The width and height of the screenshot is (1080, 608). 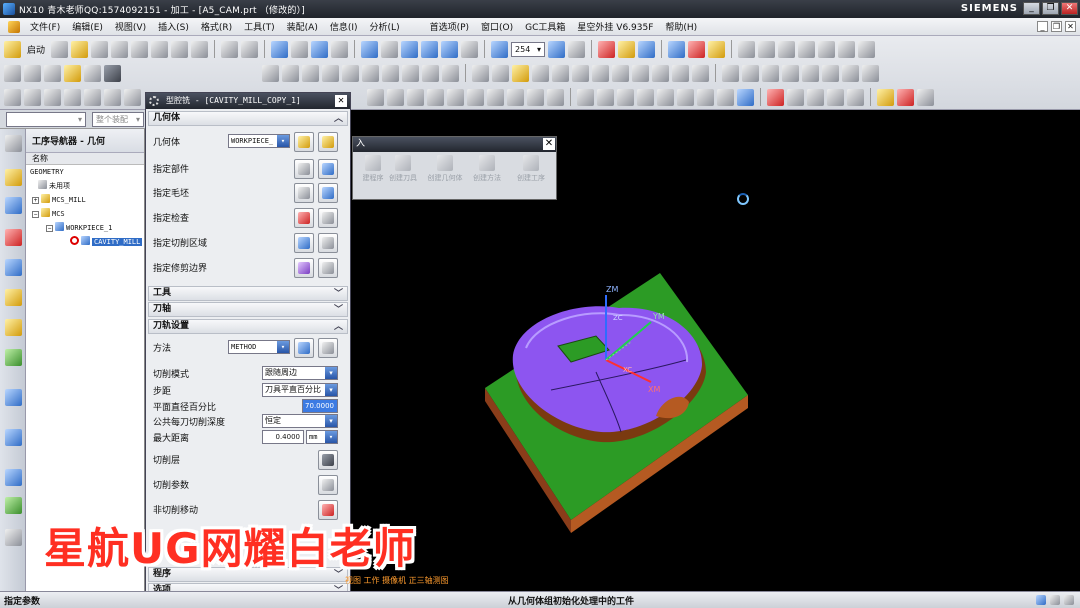 What do you see at coordinates (540, 73) in the screenshot?
I see `rectangle-icon` at bounding box center [540, 73].